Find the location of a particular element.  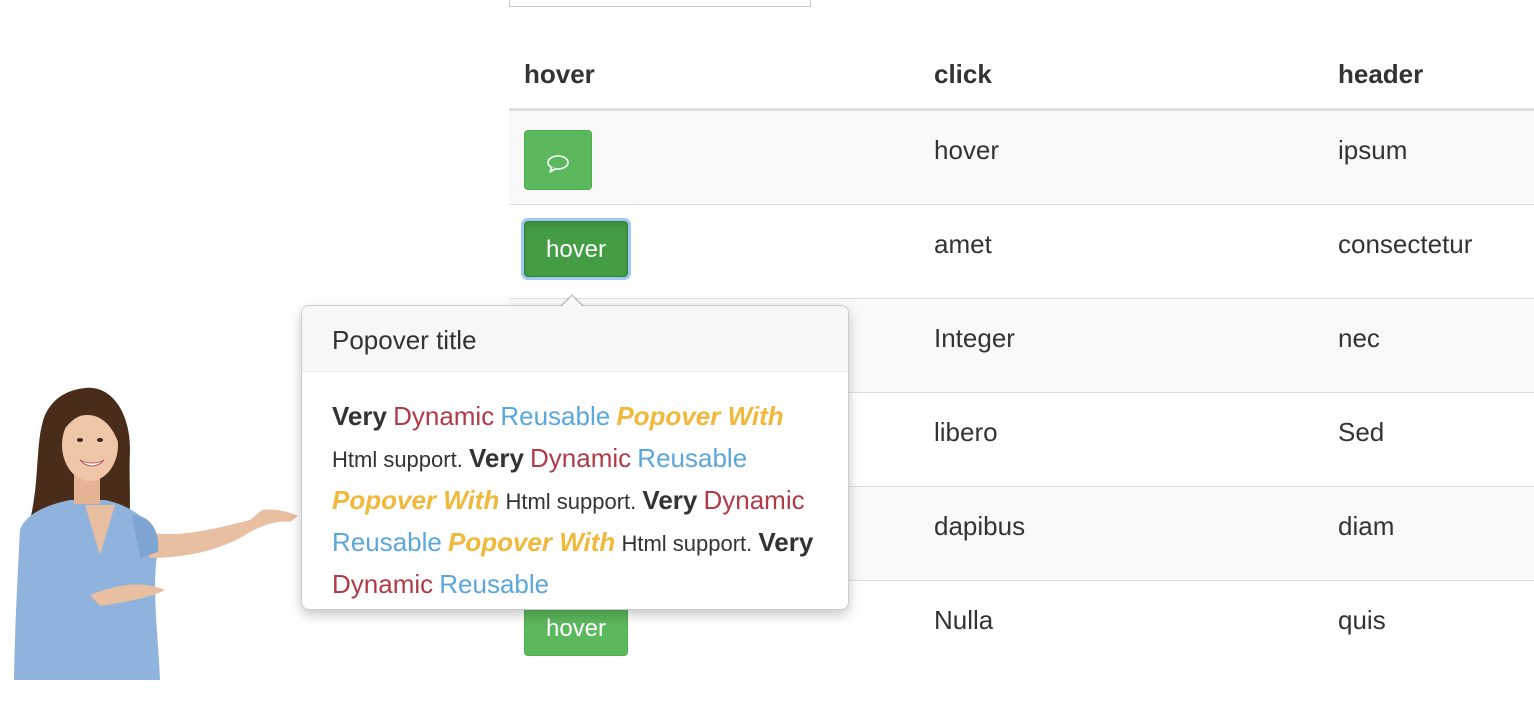

table-cell: Integer is located at coordinates (1121, 345).